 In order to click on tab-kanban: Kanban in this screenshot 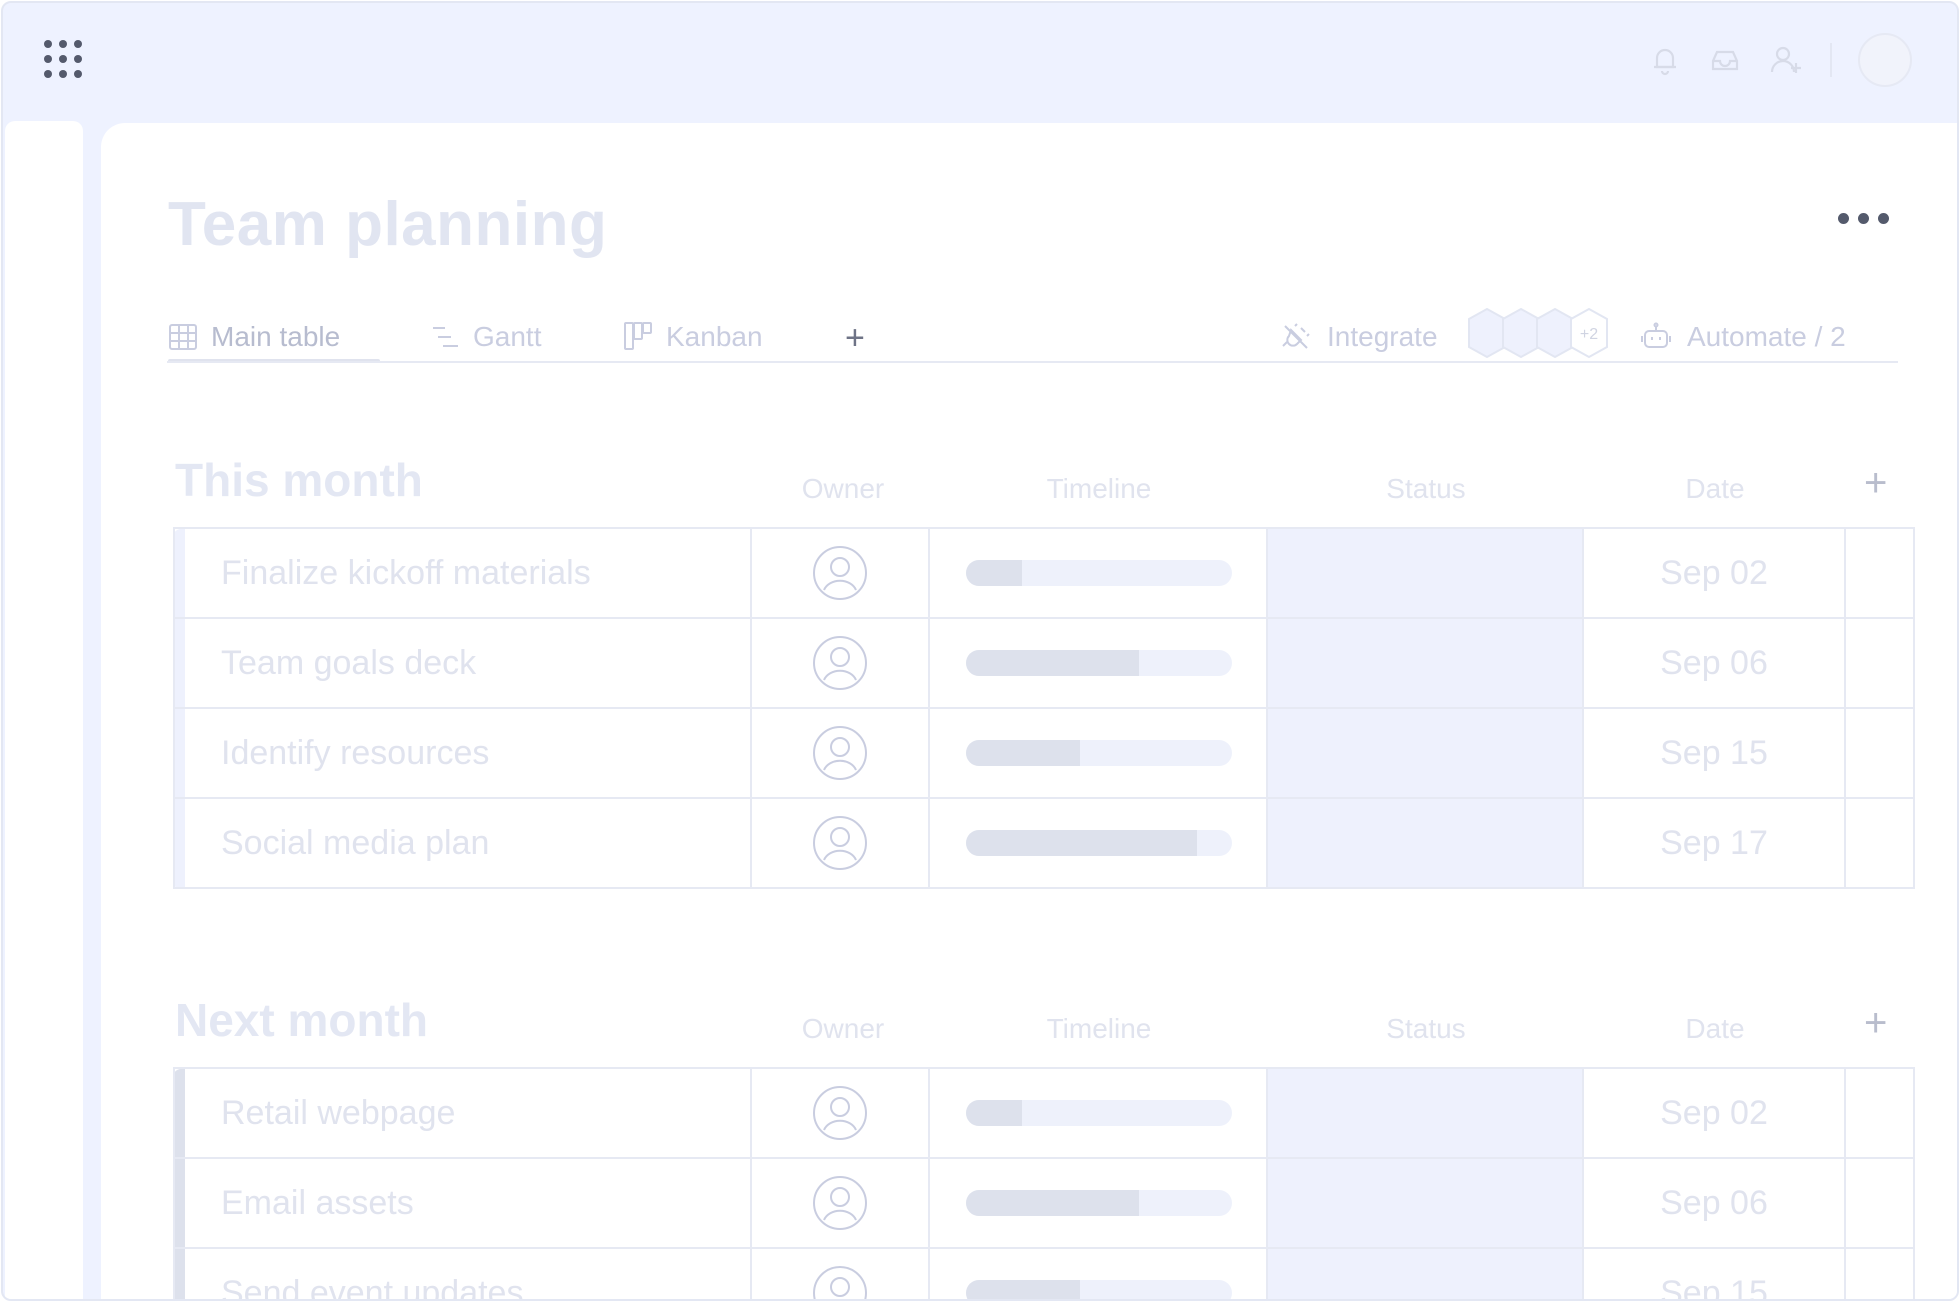, I will do `click(693, 337)`.